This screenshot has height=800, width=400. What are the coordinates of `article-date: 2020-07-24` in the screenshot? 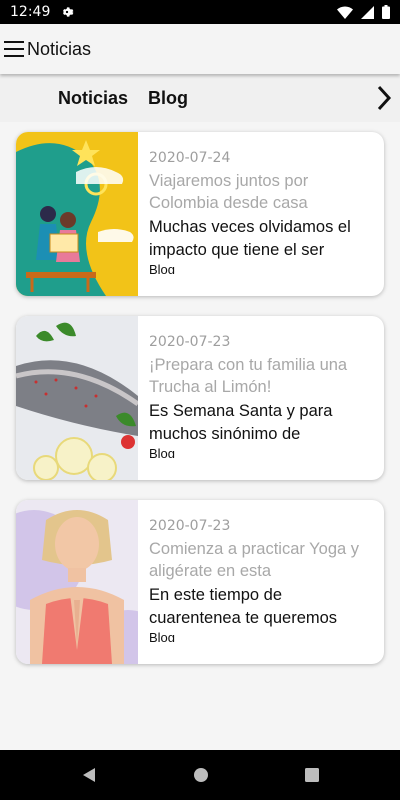 It's located at (190, 158).